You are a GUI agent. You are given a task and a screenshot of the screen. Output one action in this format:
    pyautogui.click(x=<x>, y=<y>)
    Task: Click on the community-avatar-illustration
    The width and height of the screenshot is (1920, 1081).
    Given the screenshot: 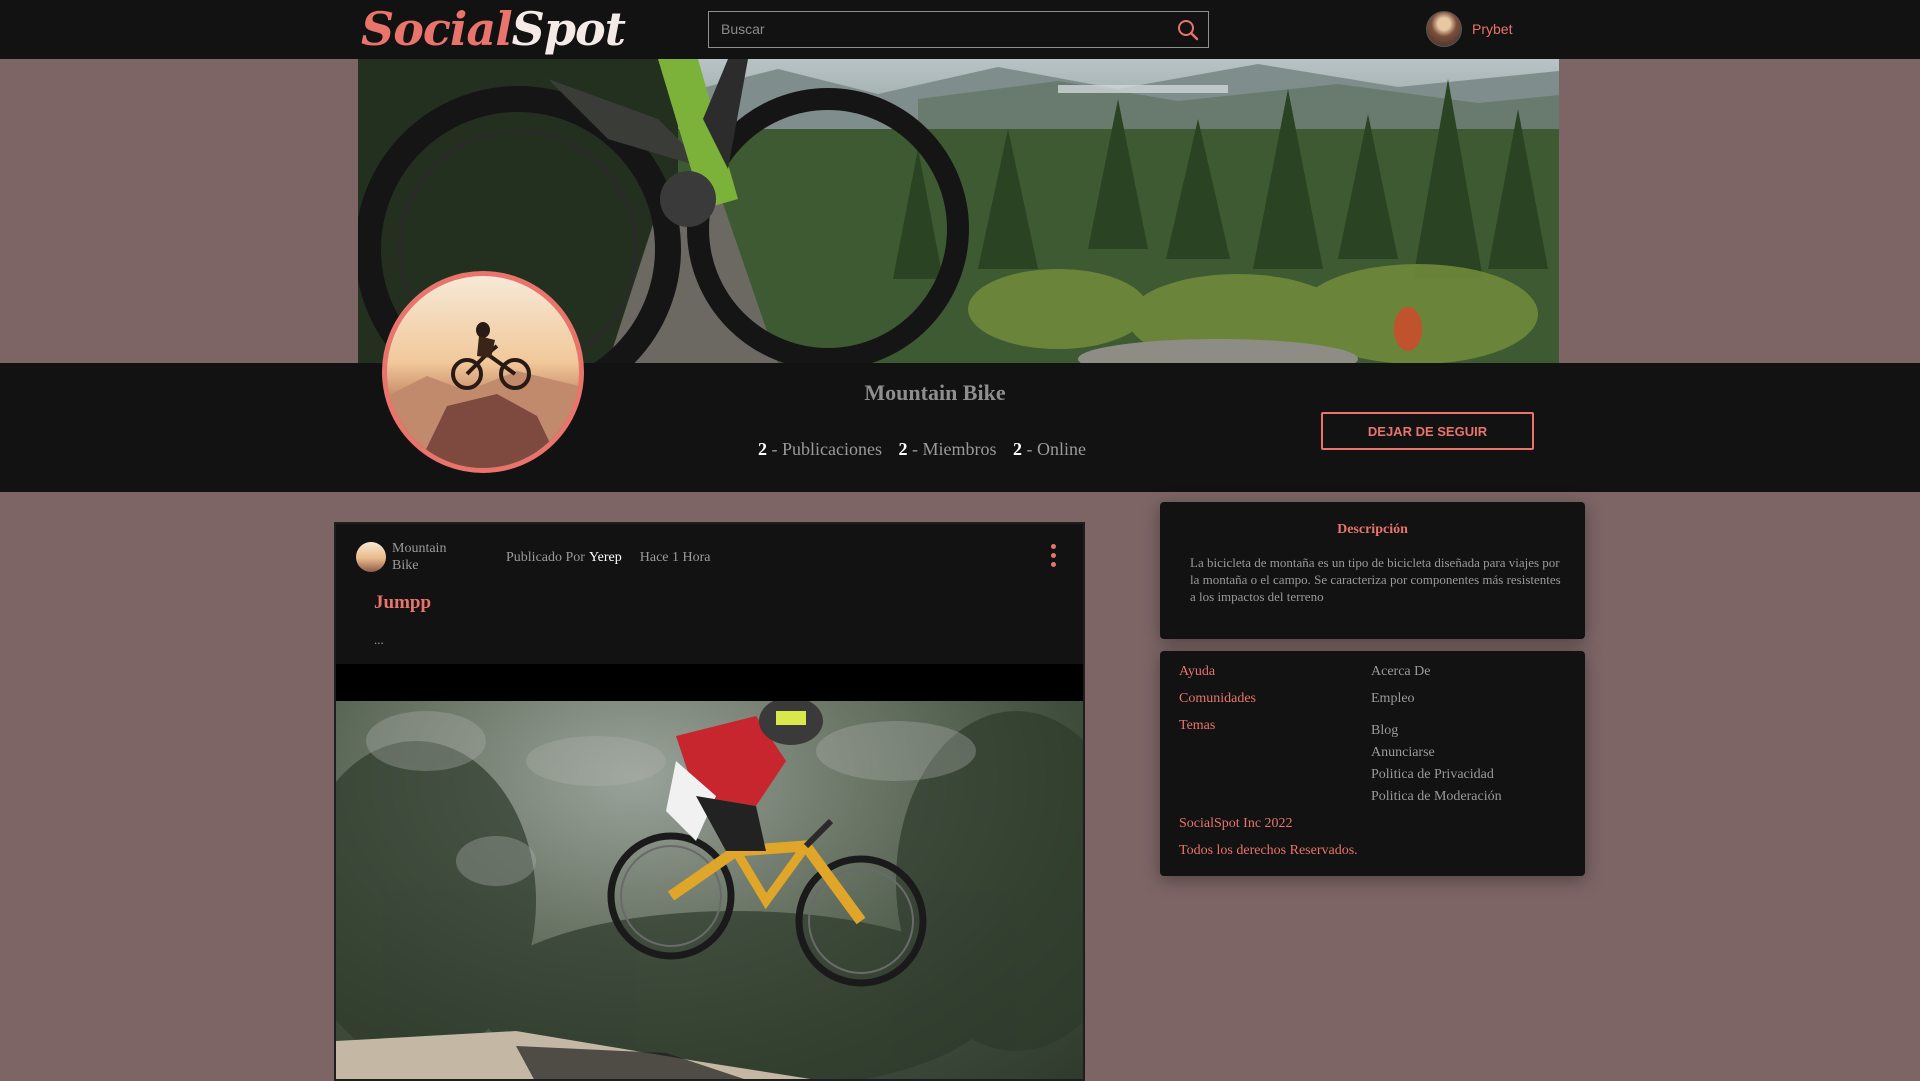 What is the action you would take?
    pyautogui.click(x=483, y=395)
    